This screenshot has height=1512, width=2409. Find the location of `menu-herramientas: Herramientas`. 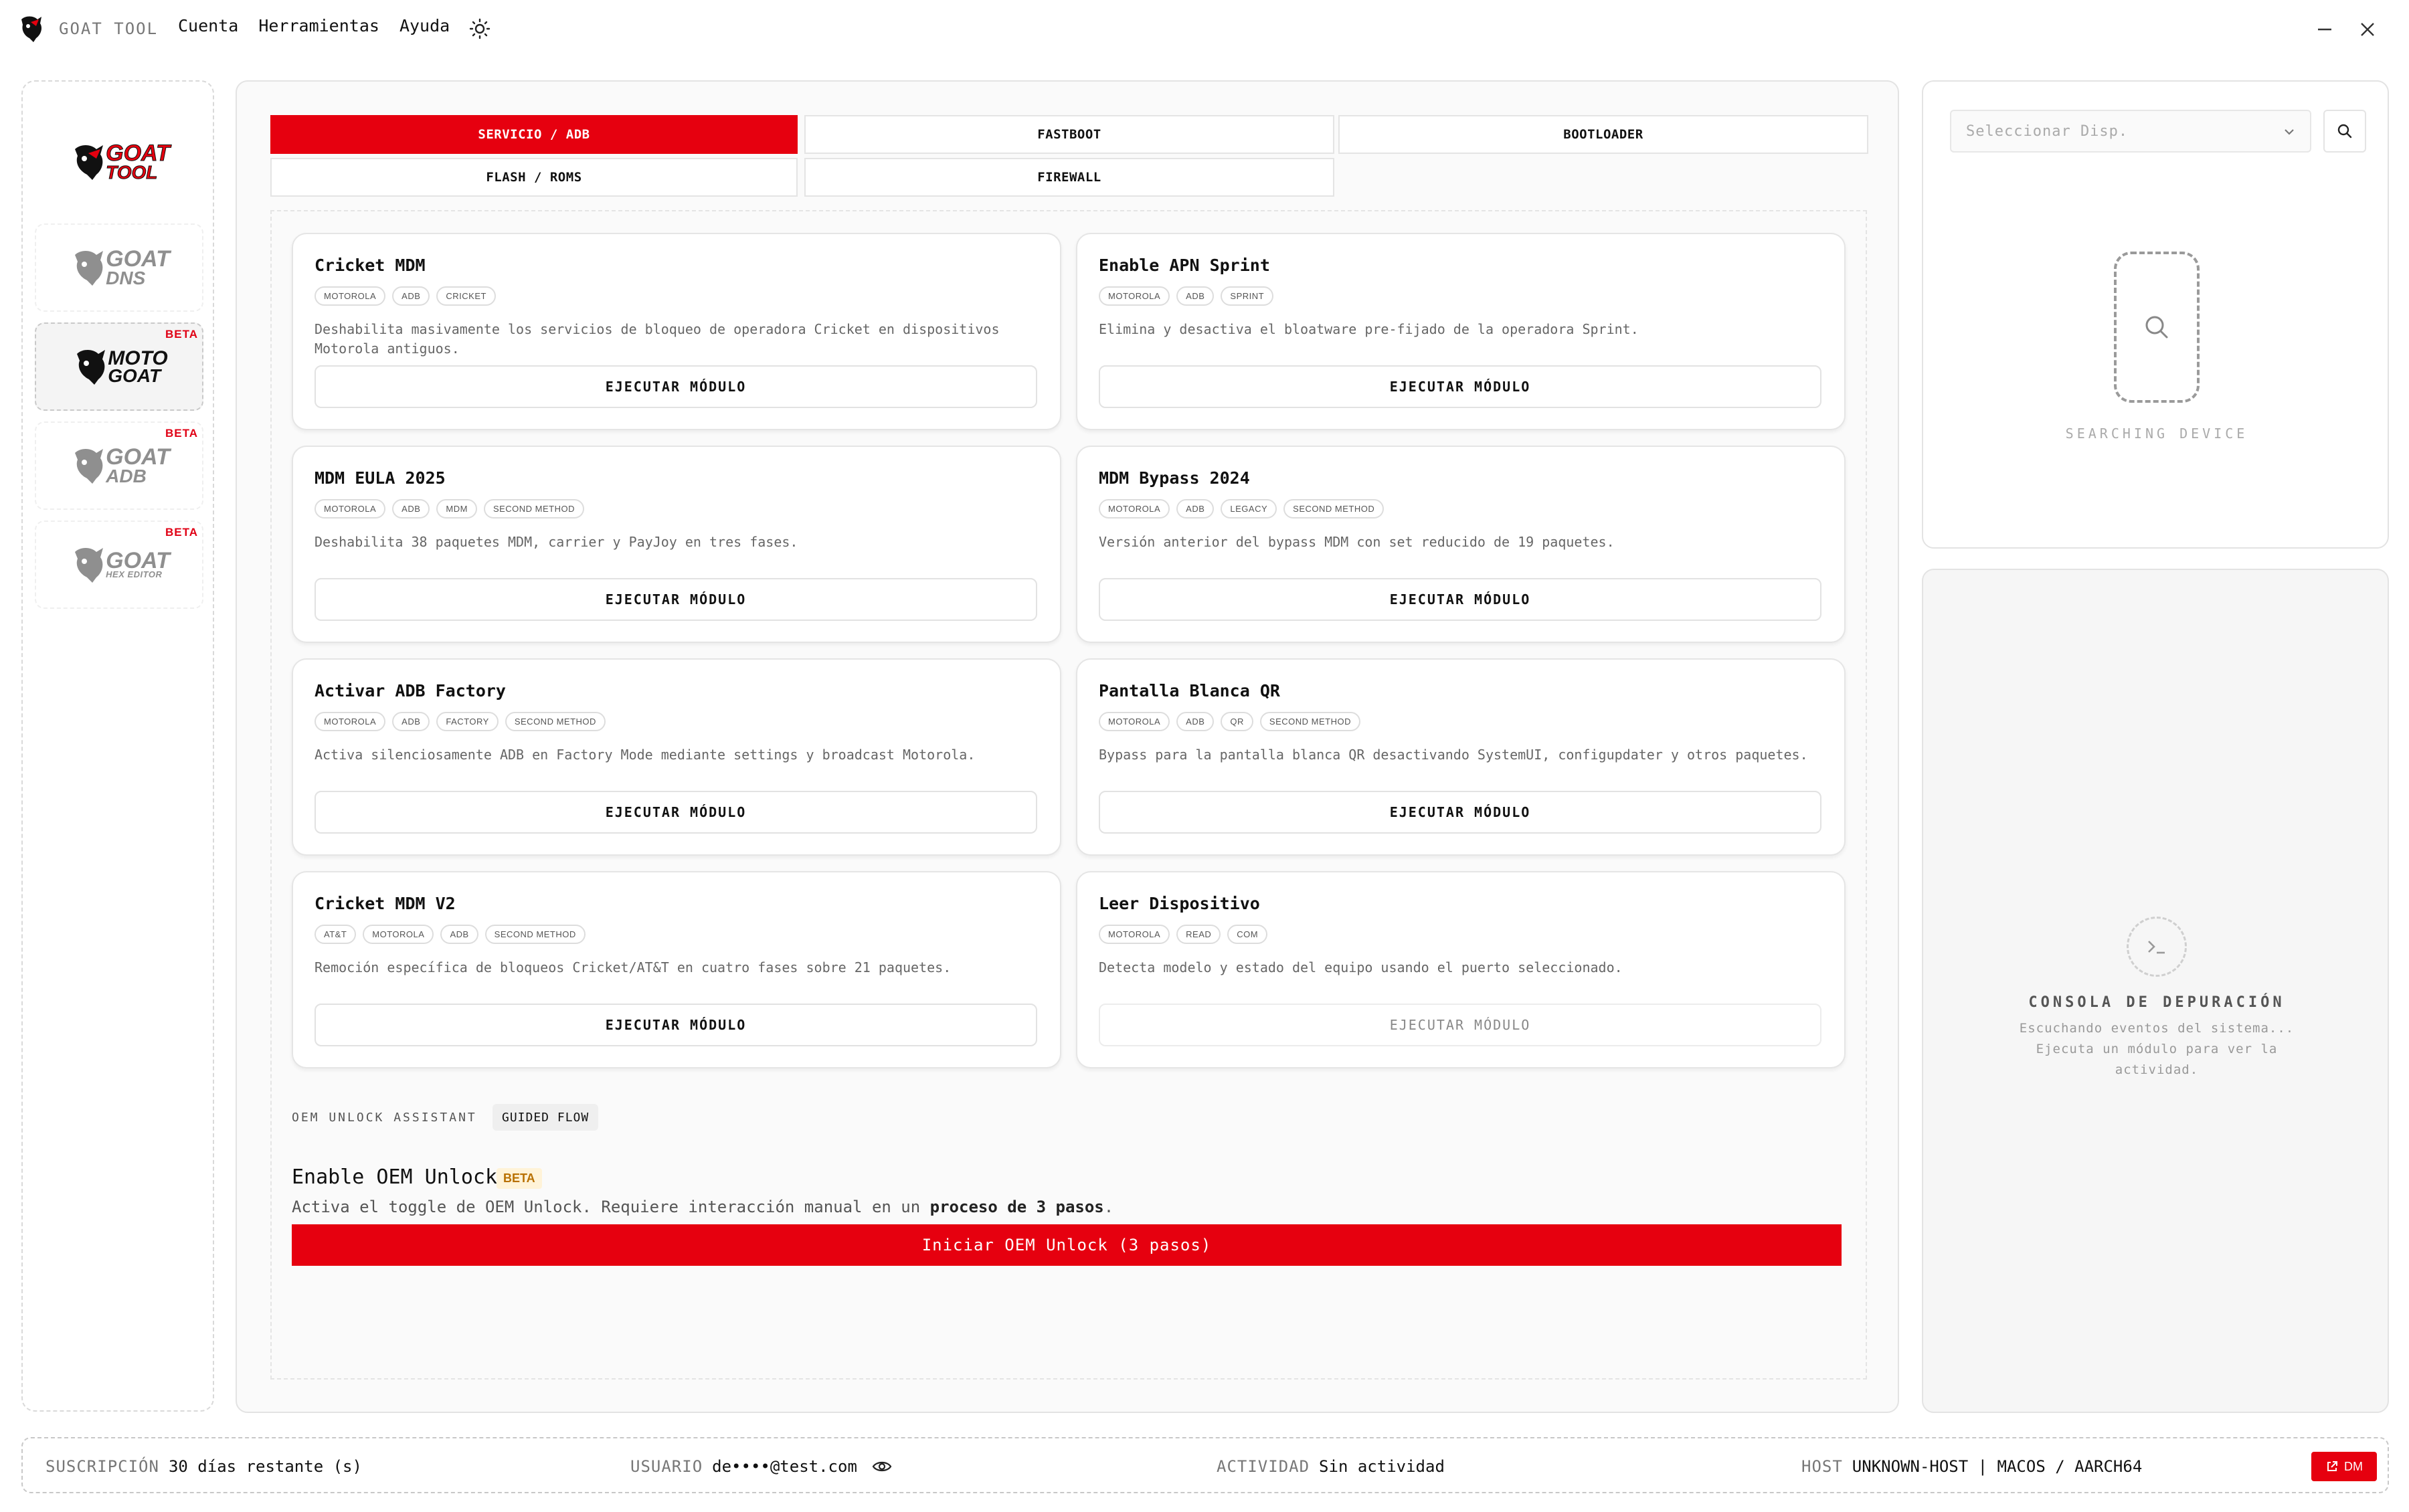

menu-herramientas: Herramientas is located at coordinates (318, 25).